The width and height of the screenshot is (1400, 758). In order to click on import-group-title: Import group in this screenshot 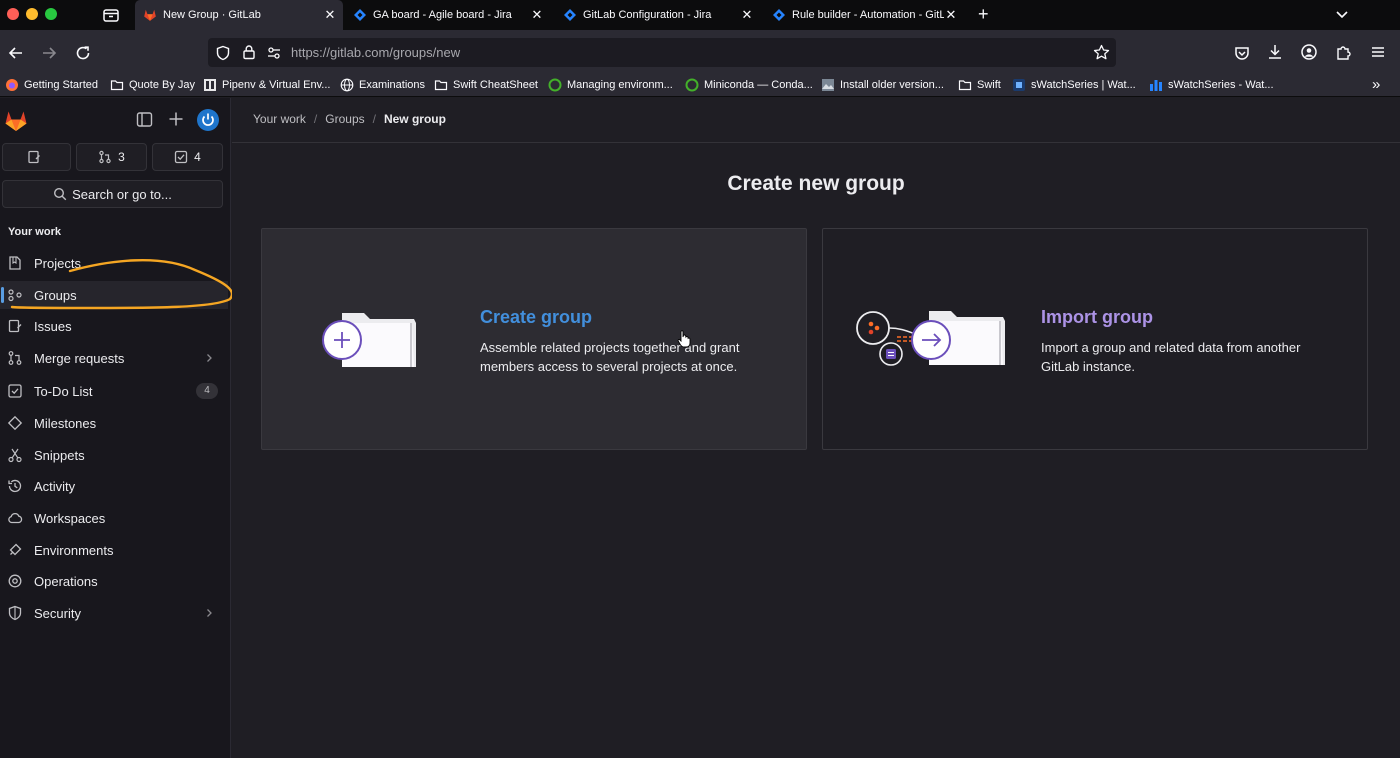, I will do `click(1097, 317)`.